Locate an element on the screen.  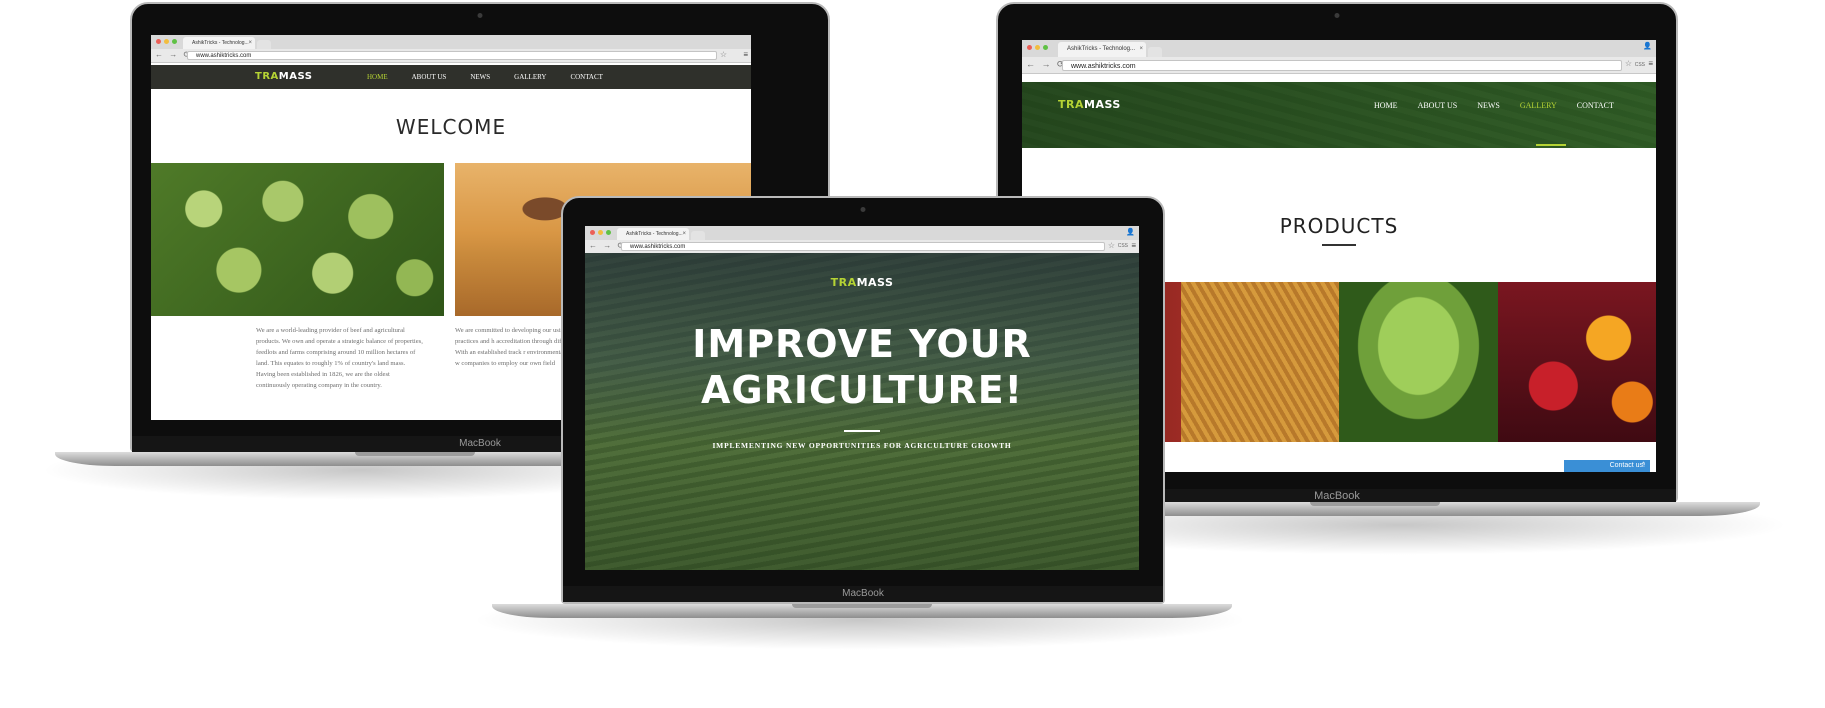
nav-arrows-icon: ← → ⟳ is located at coordinates (1046, 64).